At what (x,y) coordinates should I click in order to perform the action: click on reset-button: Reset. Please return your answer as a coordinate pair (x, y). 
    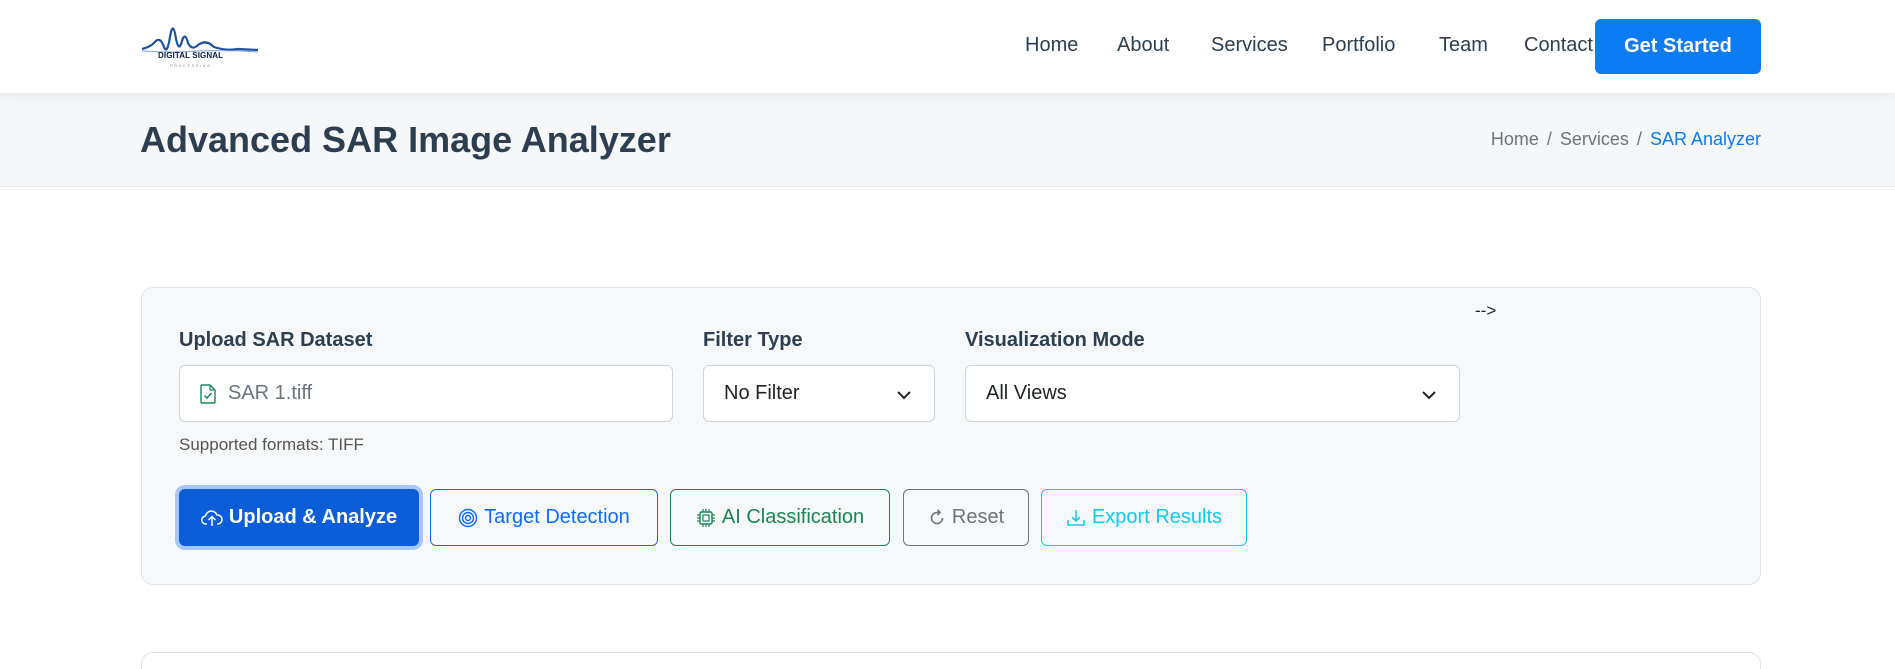
    Looking at the image, I should click on (966, 517).